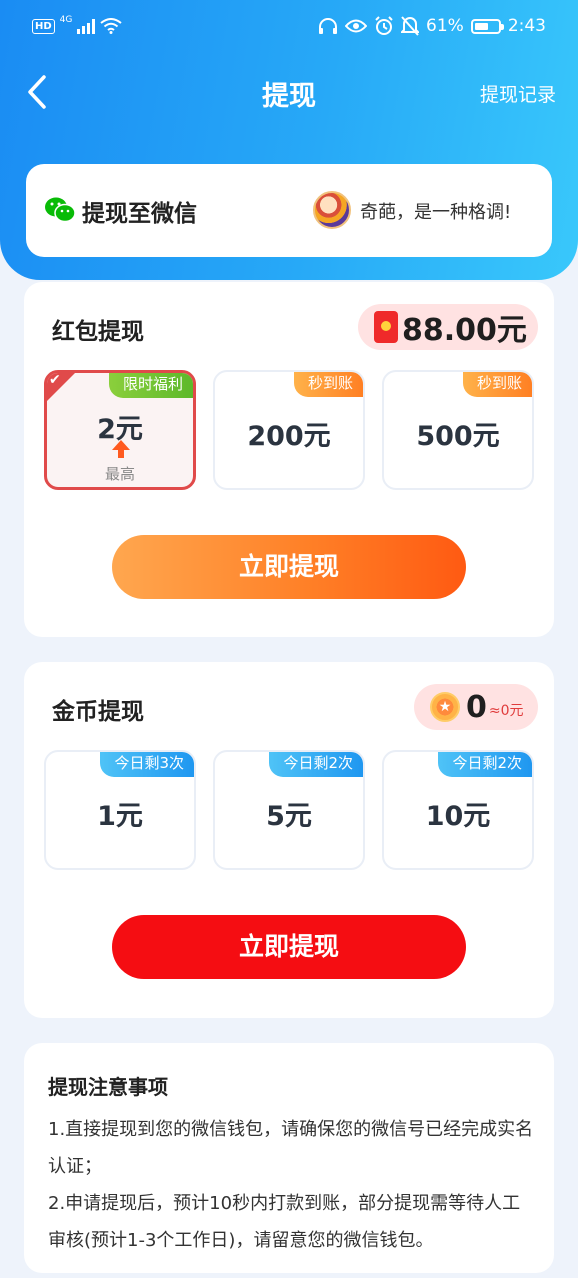 Image resolution: width=578 pixels, height=1278 pixels. Describe the element at coordinates (98, 712) in the screenshot. I see `gold-coin-title: 金币提现` at that location.